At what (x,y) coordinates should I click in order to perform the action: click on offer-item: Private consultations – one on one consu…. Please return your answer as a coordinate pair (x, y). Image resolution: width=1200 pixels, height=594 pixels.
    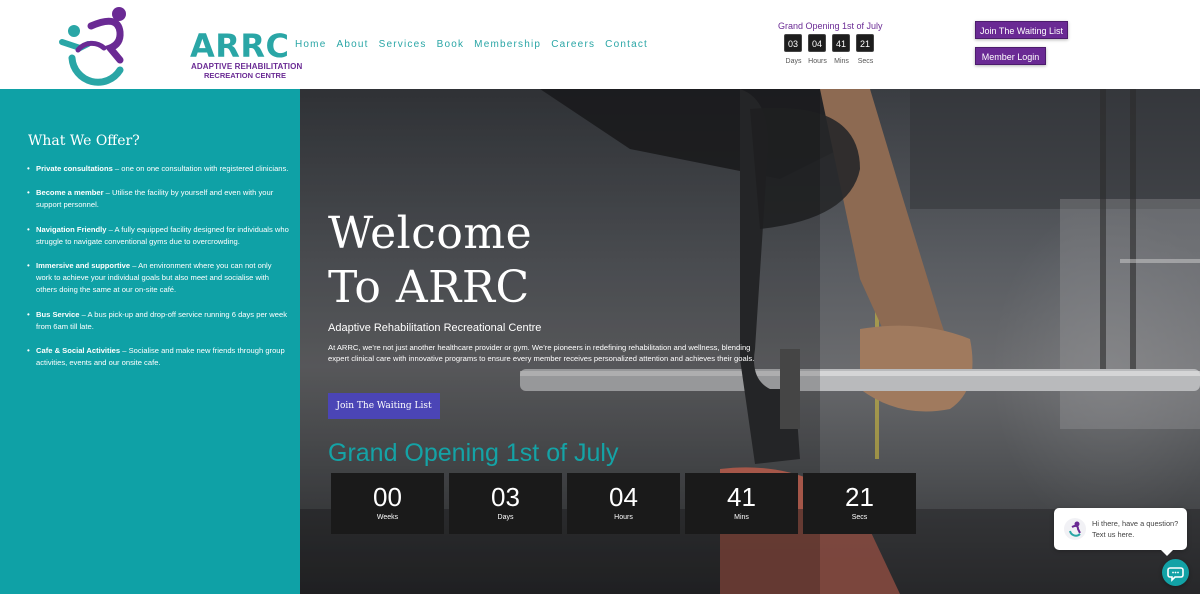
    Looking at the image, I should click on (158, 169).